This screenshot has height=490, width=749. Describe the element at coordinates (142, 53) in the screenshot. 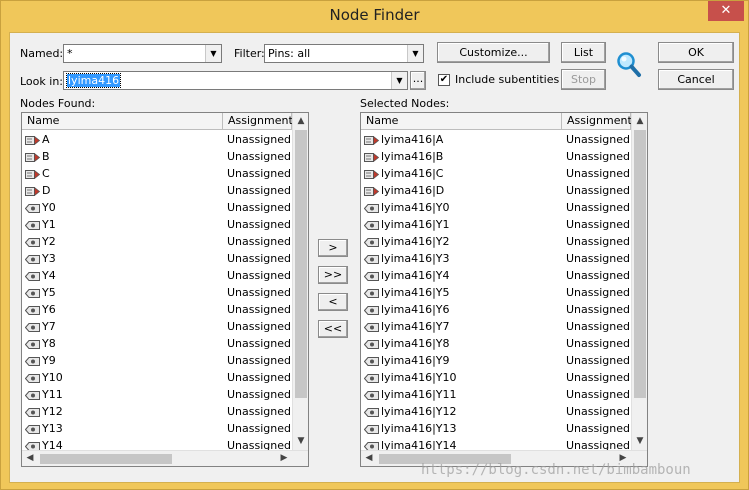

I see `named-combo: * ▼` at that location.